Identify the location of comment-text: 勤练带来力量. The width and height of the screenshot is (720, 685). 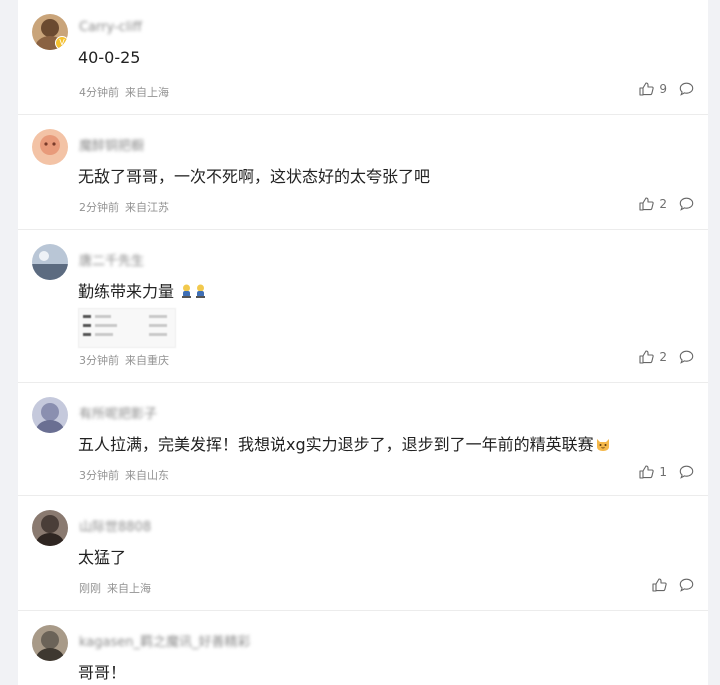
(142, 290).